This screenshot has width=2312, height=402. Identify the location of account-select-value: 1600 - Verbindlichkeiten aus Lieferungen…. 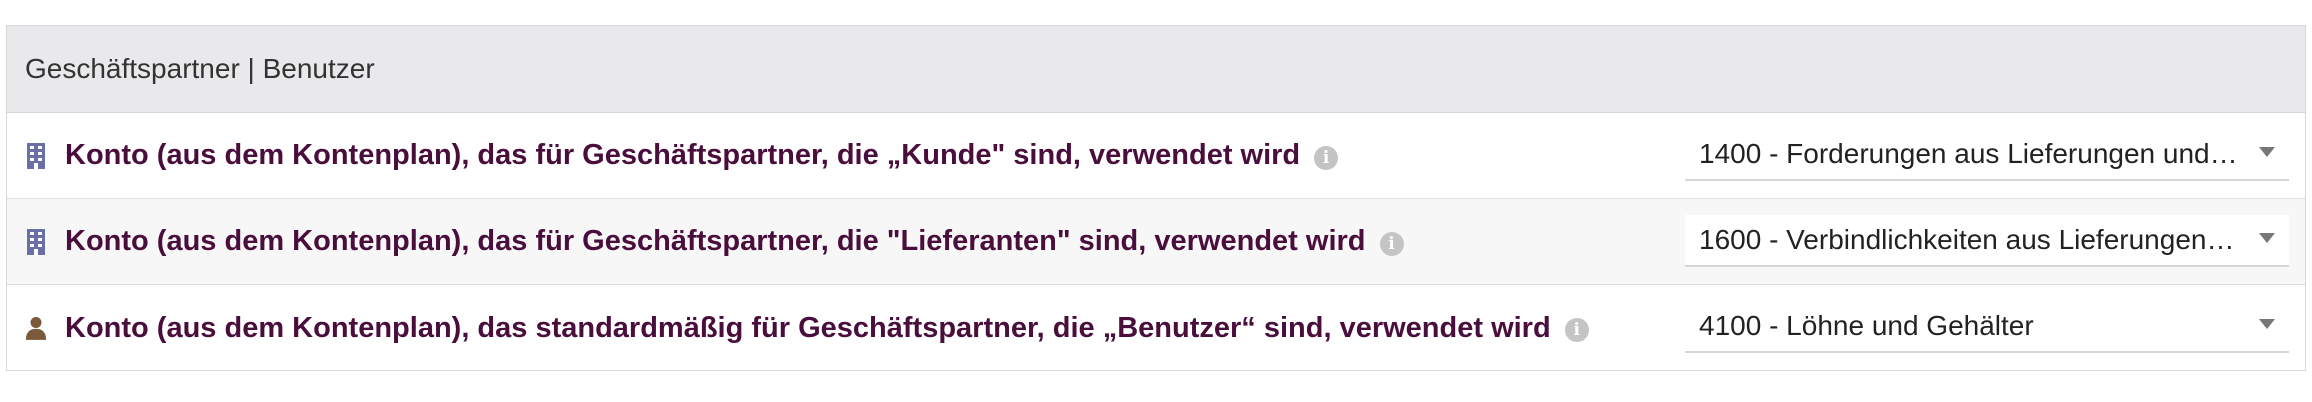
(1970, 239).